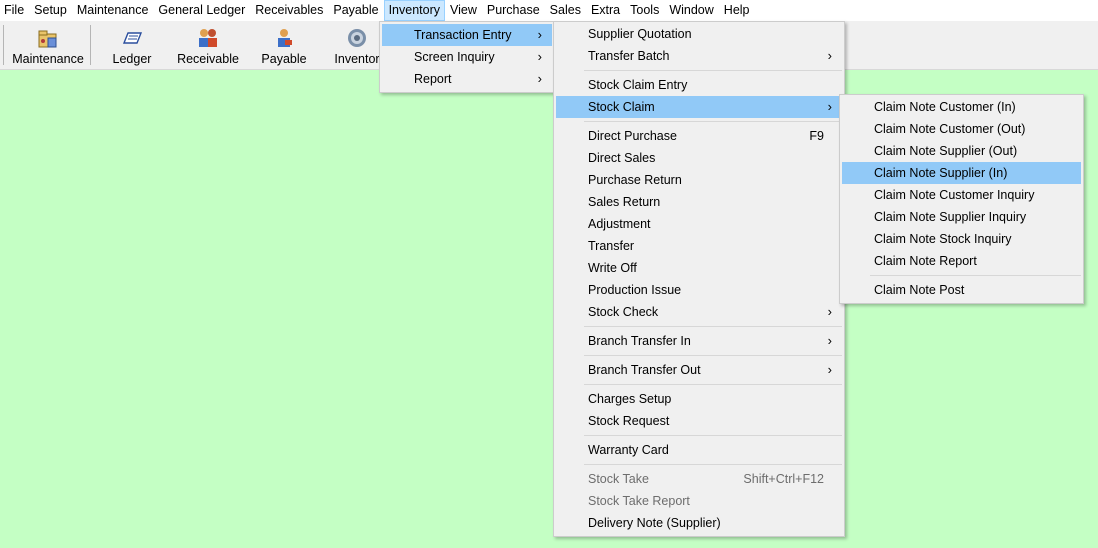 The image size is (1098, 548). What do you see at coordinates (699, 158) in the screenshot?
I see `menu-item-direct-sales: Direct Sales` at bounding box center [699, 158].